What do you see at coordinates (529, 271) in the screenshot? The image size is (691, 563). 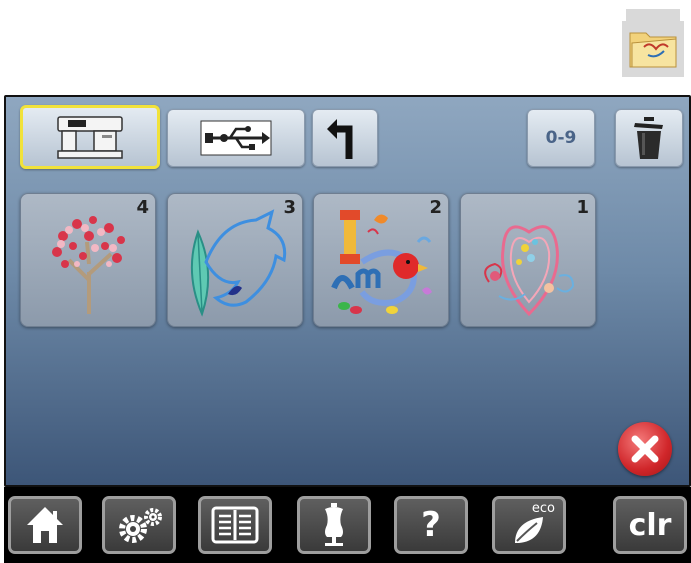 I see `paisley-heart-icon` at bounding box center [529, 271].